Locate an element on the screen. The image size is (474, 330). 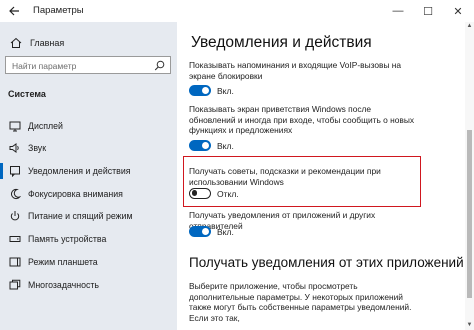
page-title: Уведомления и действия is located at coordinates (281, 42).